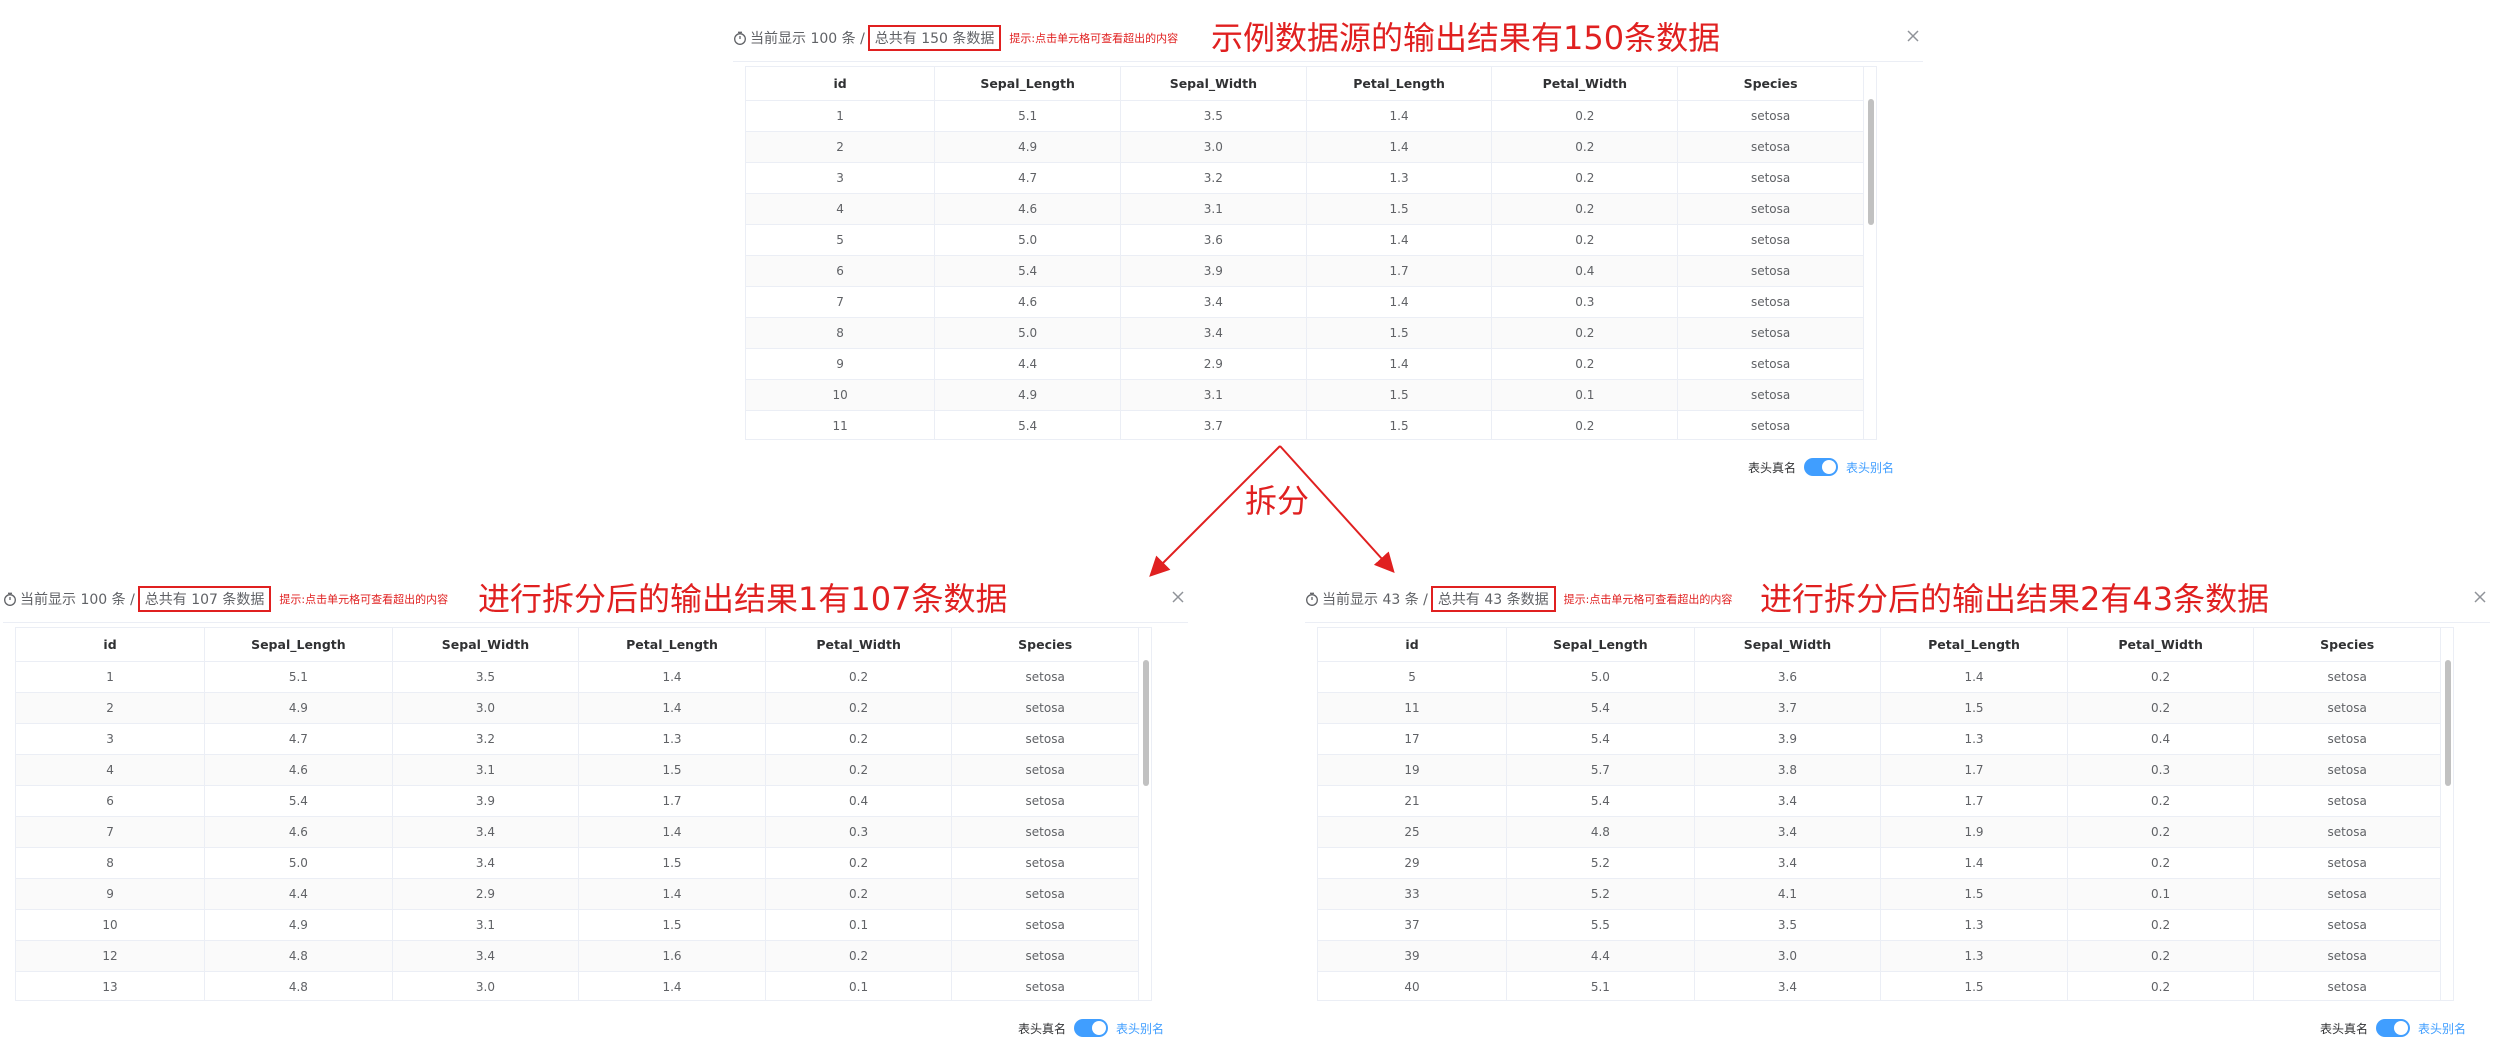 The height and width of the screenshot is (1060, 2497). I want to click on table-cell: 0.4, so click(859, 801).